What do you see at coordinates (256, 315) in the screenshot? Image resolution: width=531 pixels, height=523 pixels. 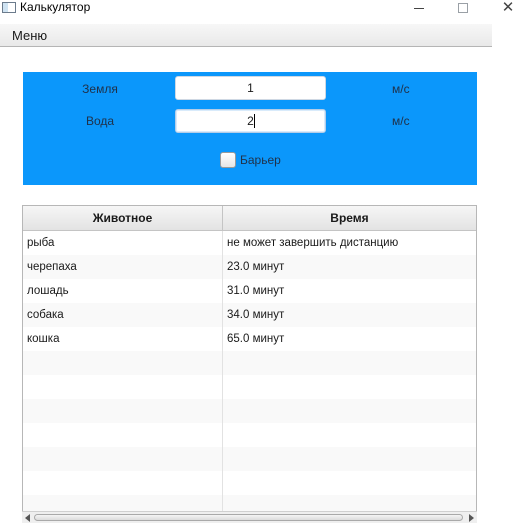 I see `cell-time: 34.0 минут` at bounding box center [256, 315].